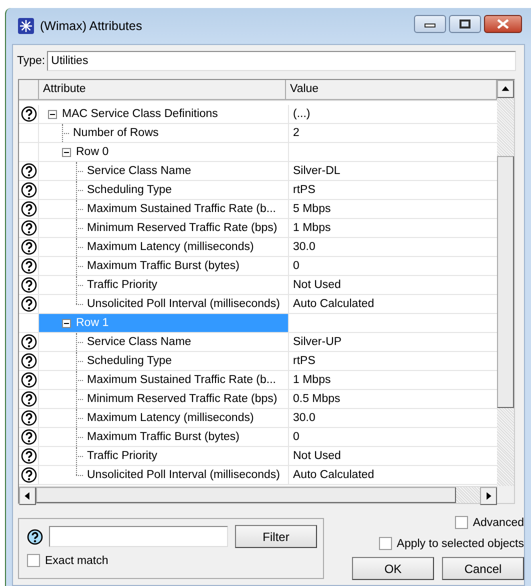  Describe the element at coordinates (35, 536) in the screenshot. I see `help-icon` at that location.